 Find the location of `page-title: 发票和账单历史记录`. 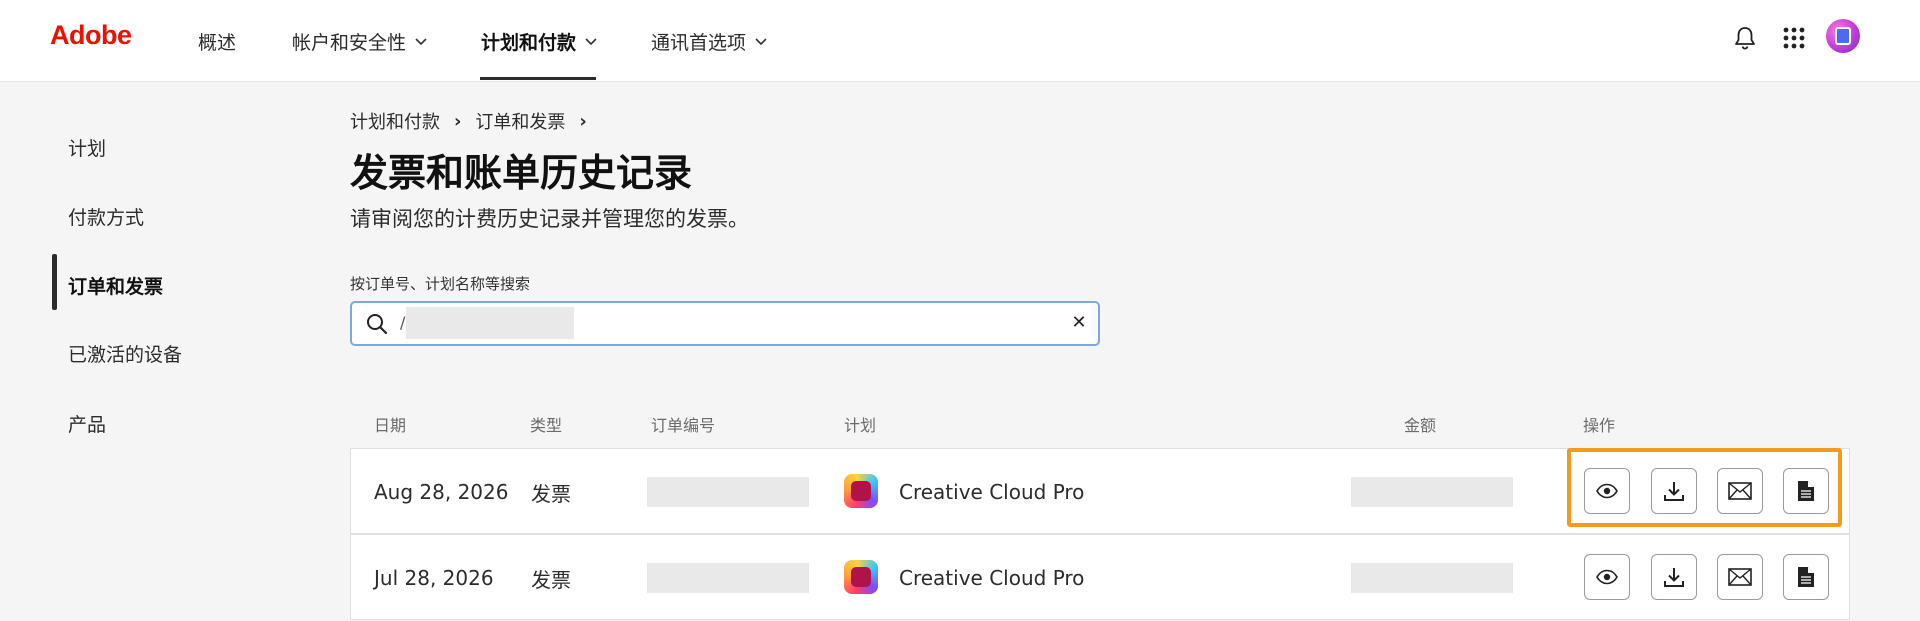

page-title: 发票和账单历史记录 is located at coordinates (521, 173).